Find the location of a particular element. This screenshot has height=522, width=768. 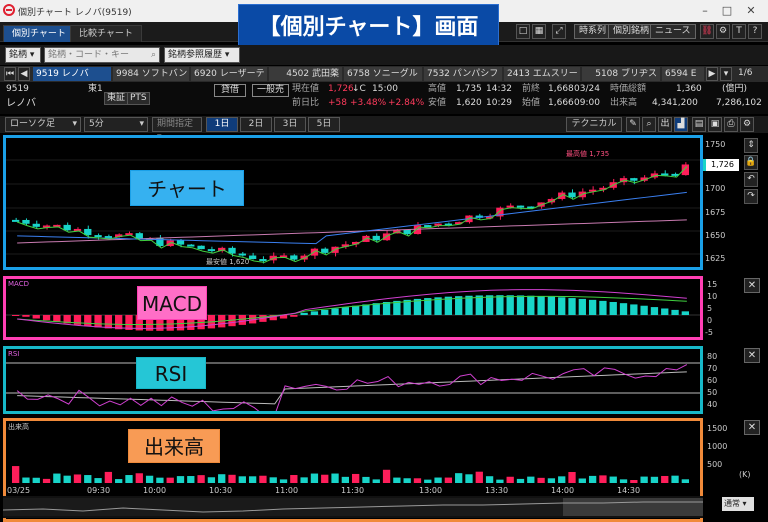

market-label: 東1 is located at coordinates (95, 89).